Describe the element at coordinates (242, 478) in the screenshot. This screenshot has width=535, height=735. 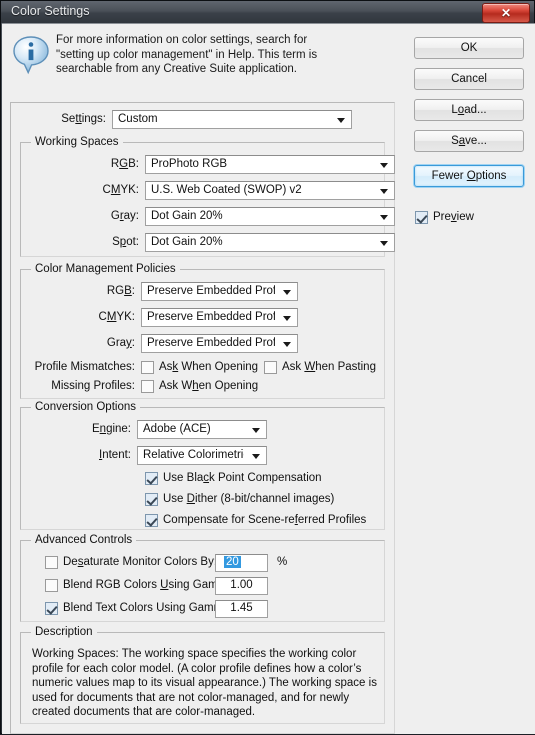
I see `black-point-compensation-label: Use Black Point Compensation` at that location.